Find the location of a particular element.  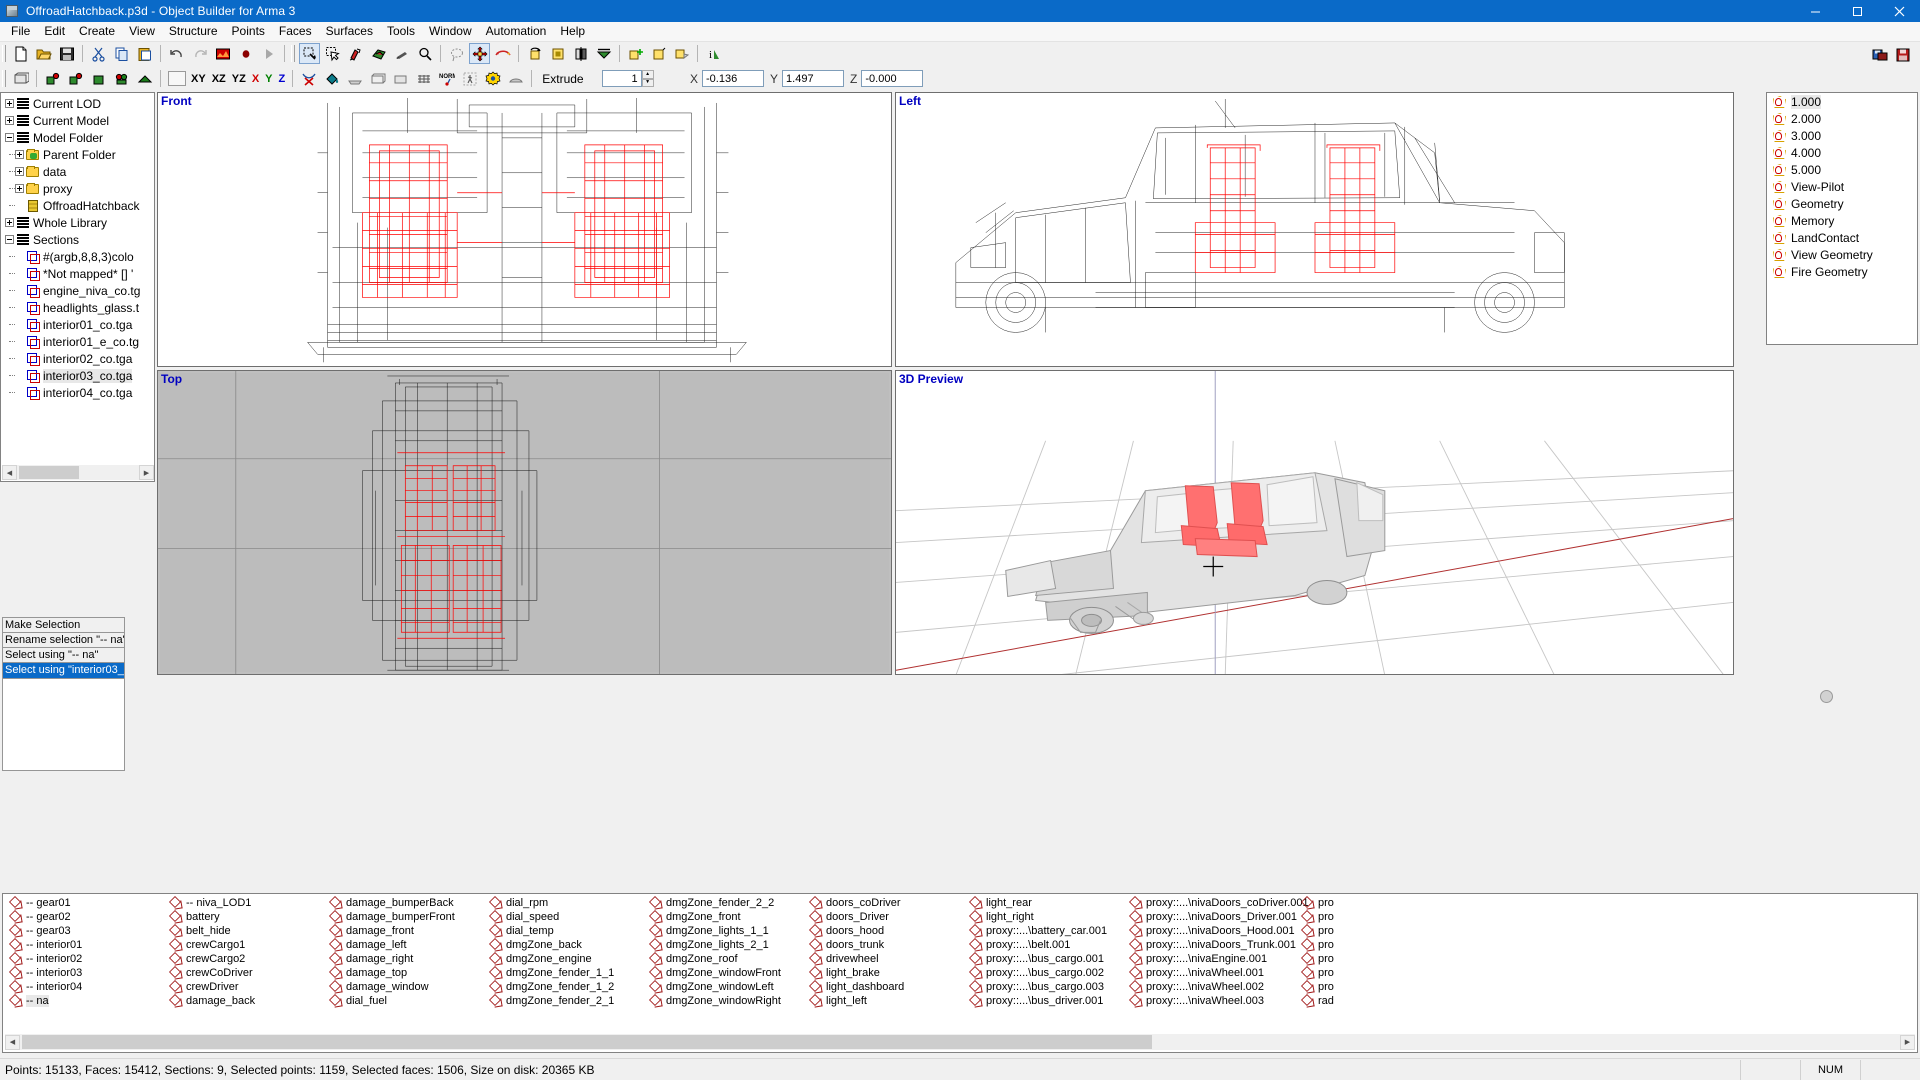

save-red-icon is located at coordinates (1902, 54).